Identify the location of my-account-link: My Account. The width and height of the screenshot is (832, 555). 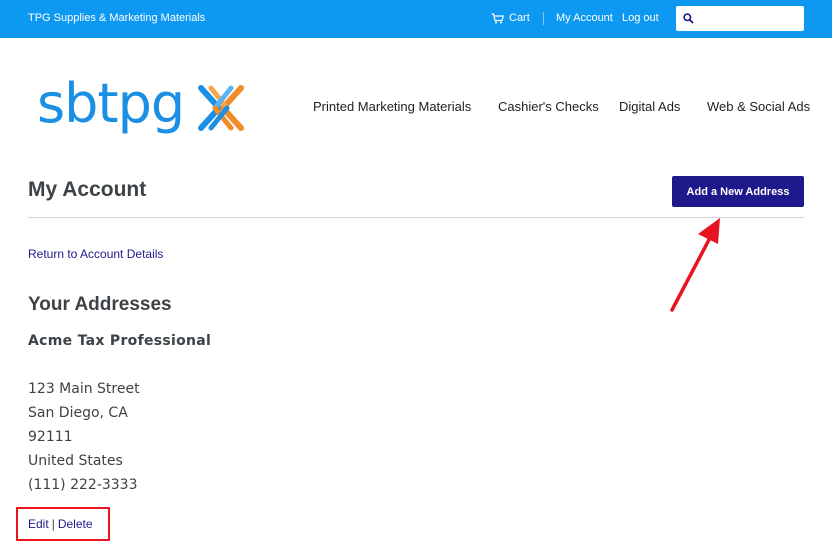
(584, 18).